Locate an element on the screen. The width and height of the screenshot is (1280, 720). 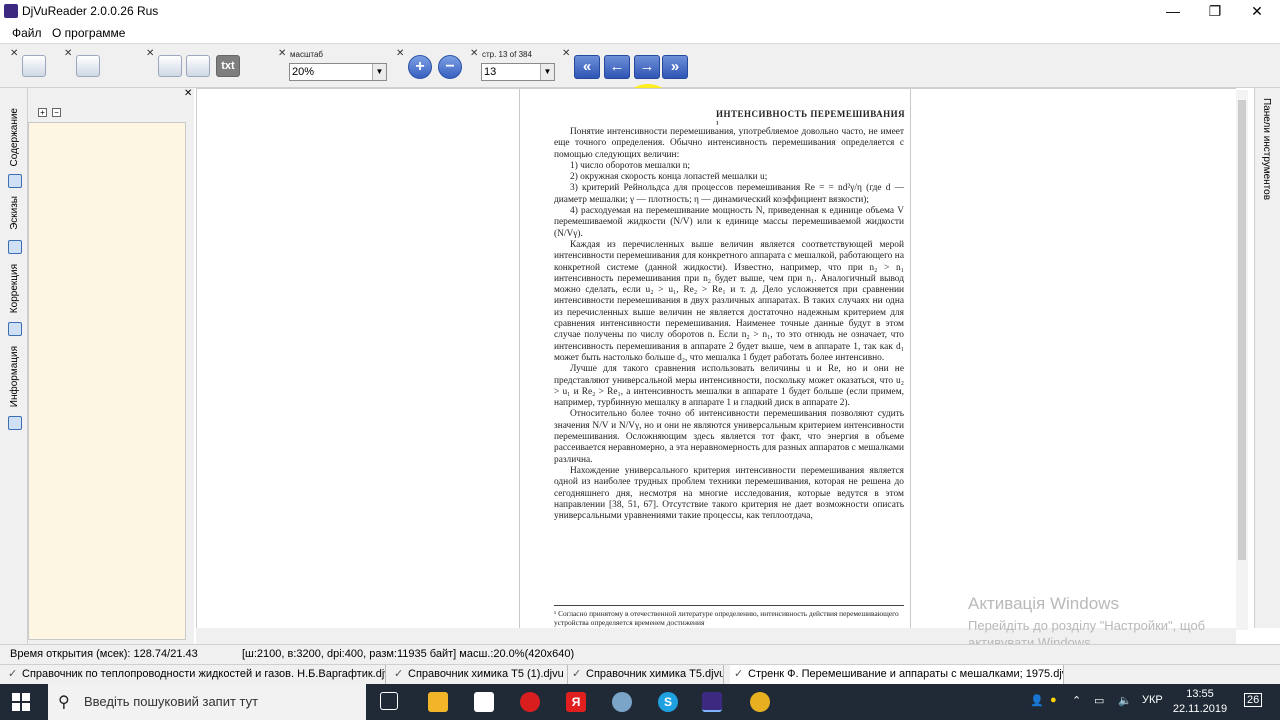
expand-all-icon: + is located at coordinates (42, 112).